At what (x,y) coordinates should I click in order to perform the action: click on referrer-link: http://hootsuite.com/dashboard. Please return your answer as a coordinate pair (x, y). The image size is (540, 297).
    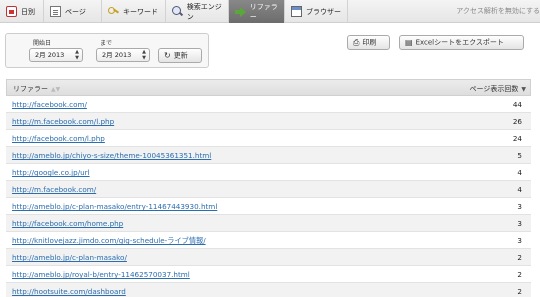
    Looking at the image, I should click on (69, 291).